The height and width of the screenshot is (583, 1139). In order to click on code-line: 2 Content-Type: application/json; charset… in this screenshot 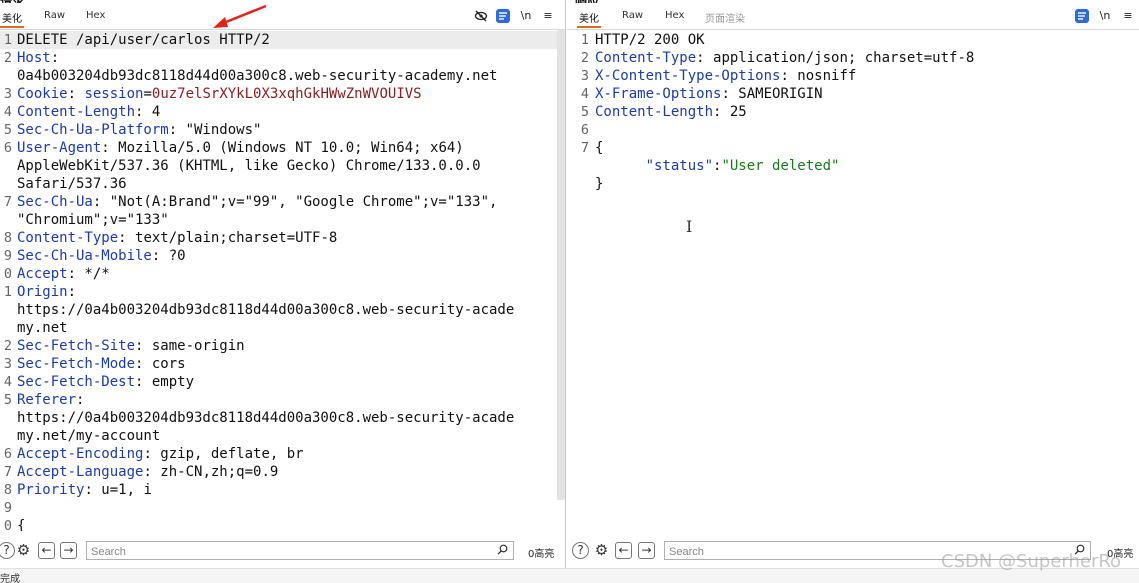, I will do `click(853, 58)`.